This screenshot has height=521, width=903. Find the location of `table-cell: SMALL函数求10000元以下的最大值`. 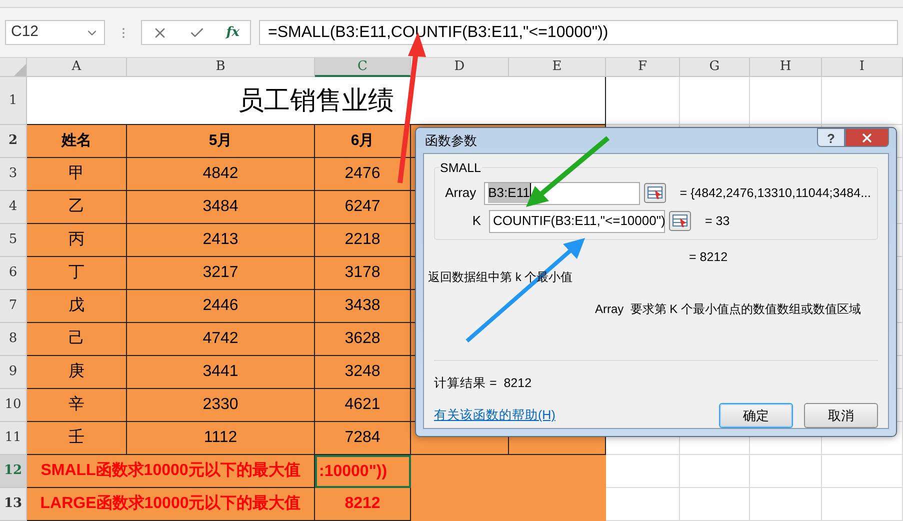

table-cell: SMALL函数求10000元以下的最大值 is located at coordinates (171, 471).